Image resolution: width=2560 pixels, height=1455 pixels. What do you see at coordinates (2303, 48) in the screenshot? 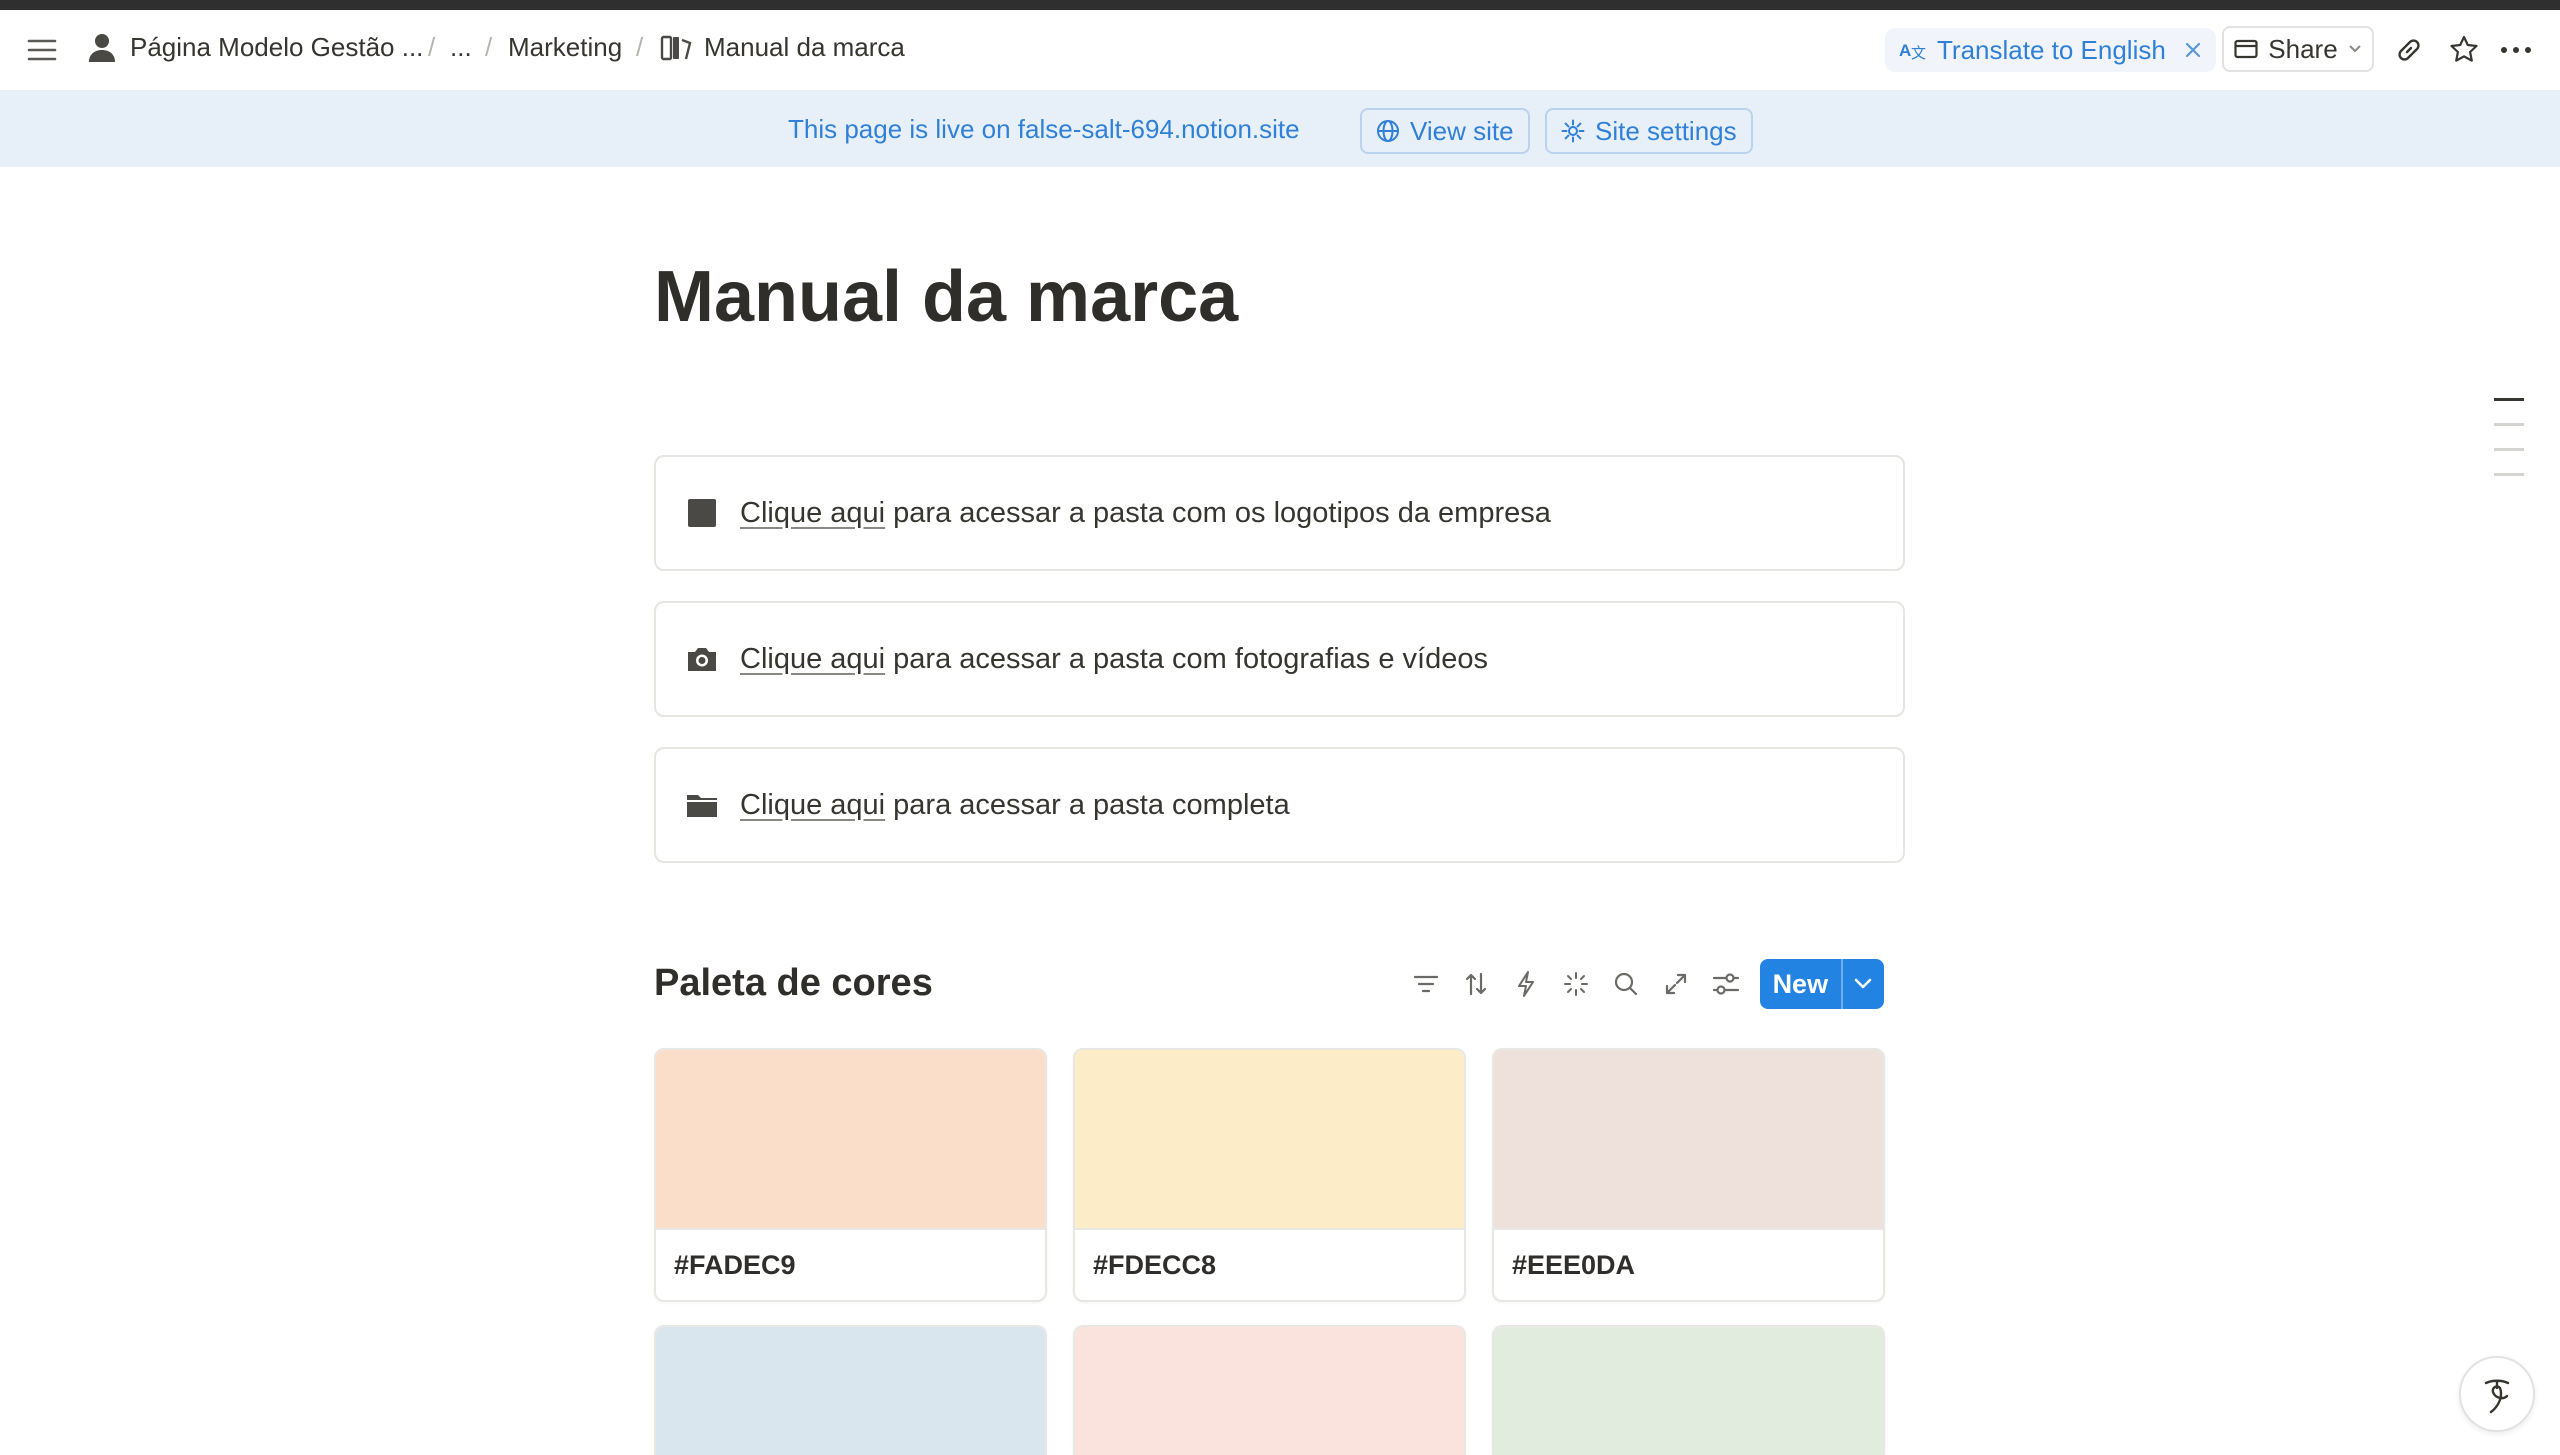
I see `share-label: Share` at bounding box center [2303, 48].